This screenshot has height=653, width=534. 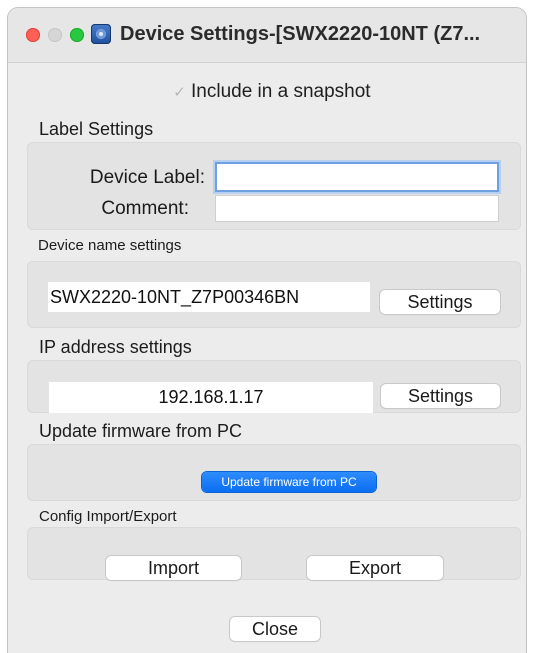 I want to click on update-firmware-button: Update firmware from PC, so click(x=289, y=482).